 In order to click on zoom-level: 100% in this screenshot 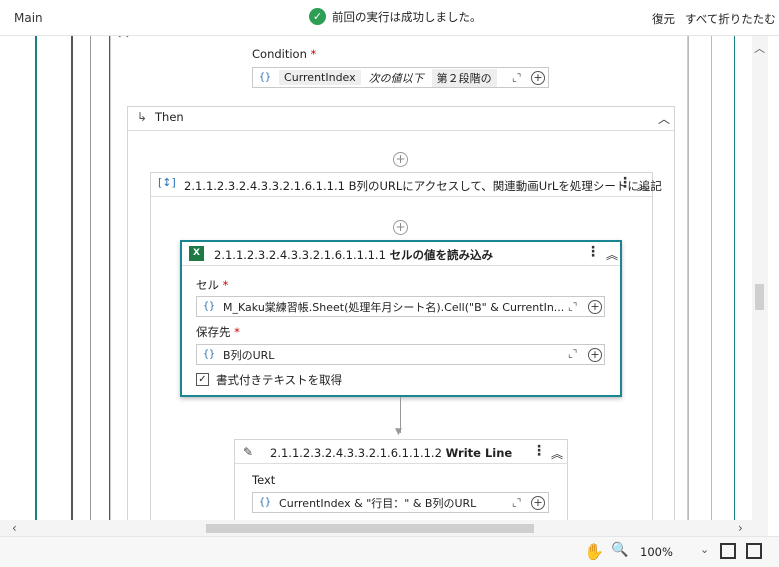, I will do `click(656, 552)`.